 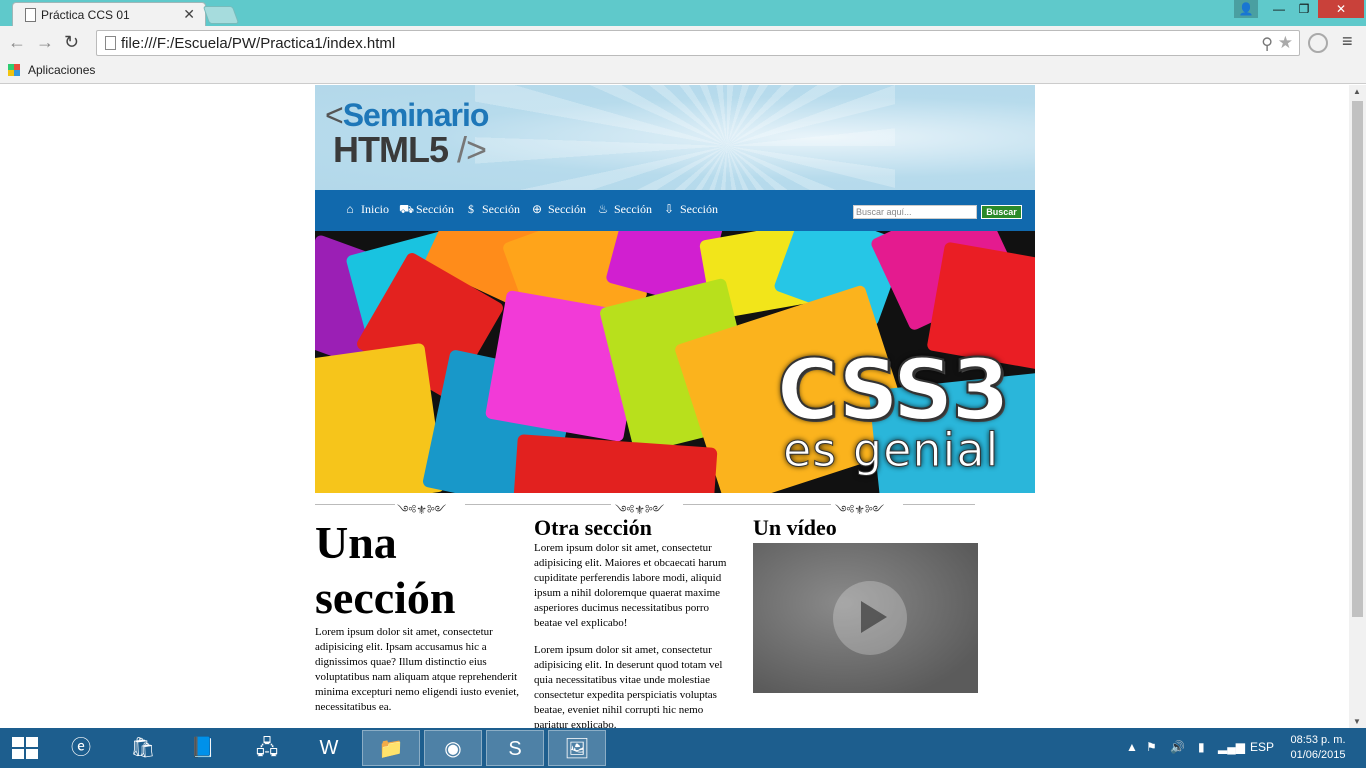 I want to click on fire-icon: ♨, so click(x=603, y=209).